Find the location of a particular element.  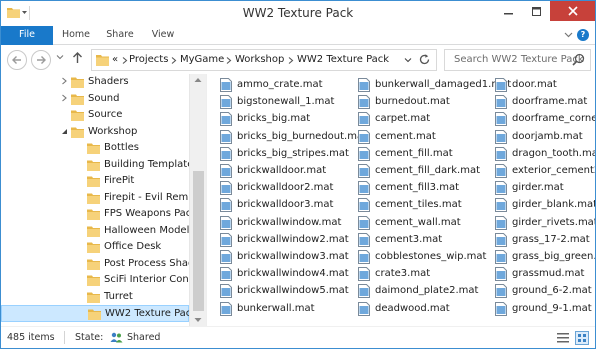

expand-ribbon-icon is located at coordinates (568, 34).